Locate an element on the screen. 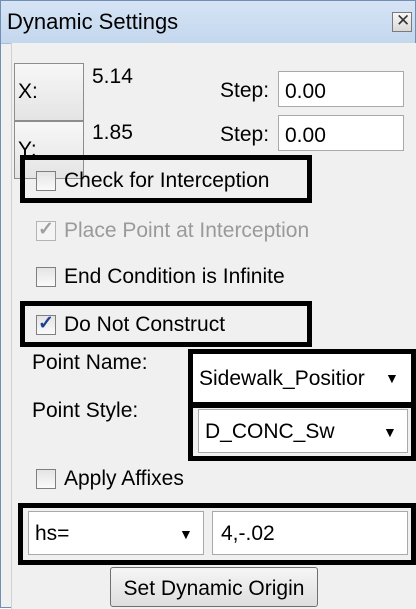  set-dynamic-origin-button: Set Dynamic Origin is located at coordinates (214, 587).